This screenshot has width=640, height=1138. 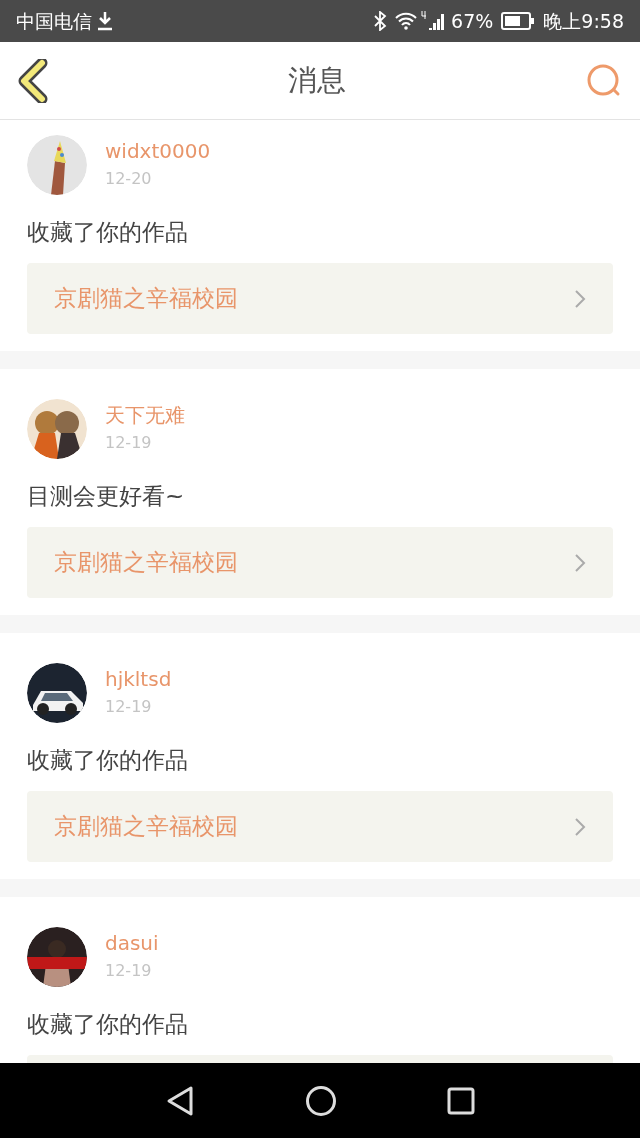 What do you see at coordinates (145, 415) in the screenshot?
I see `user-name: 天下无难` at bounding box center [145, 415].